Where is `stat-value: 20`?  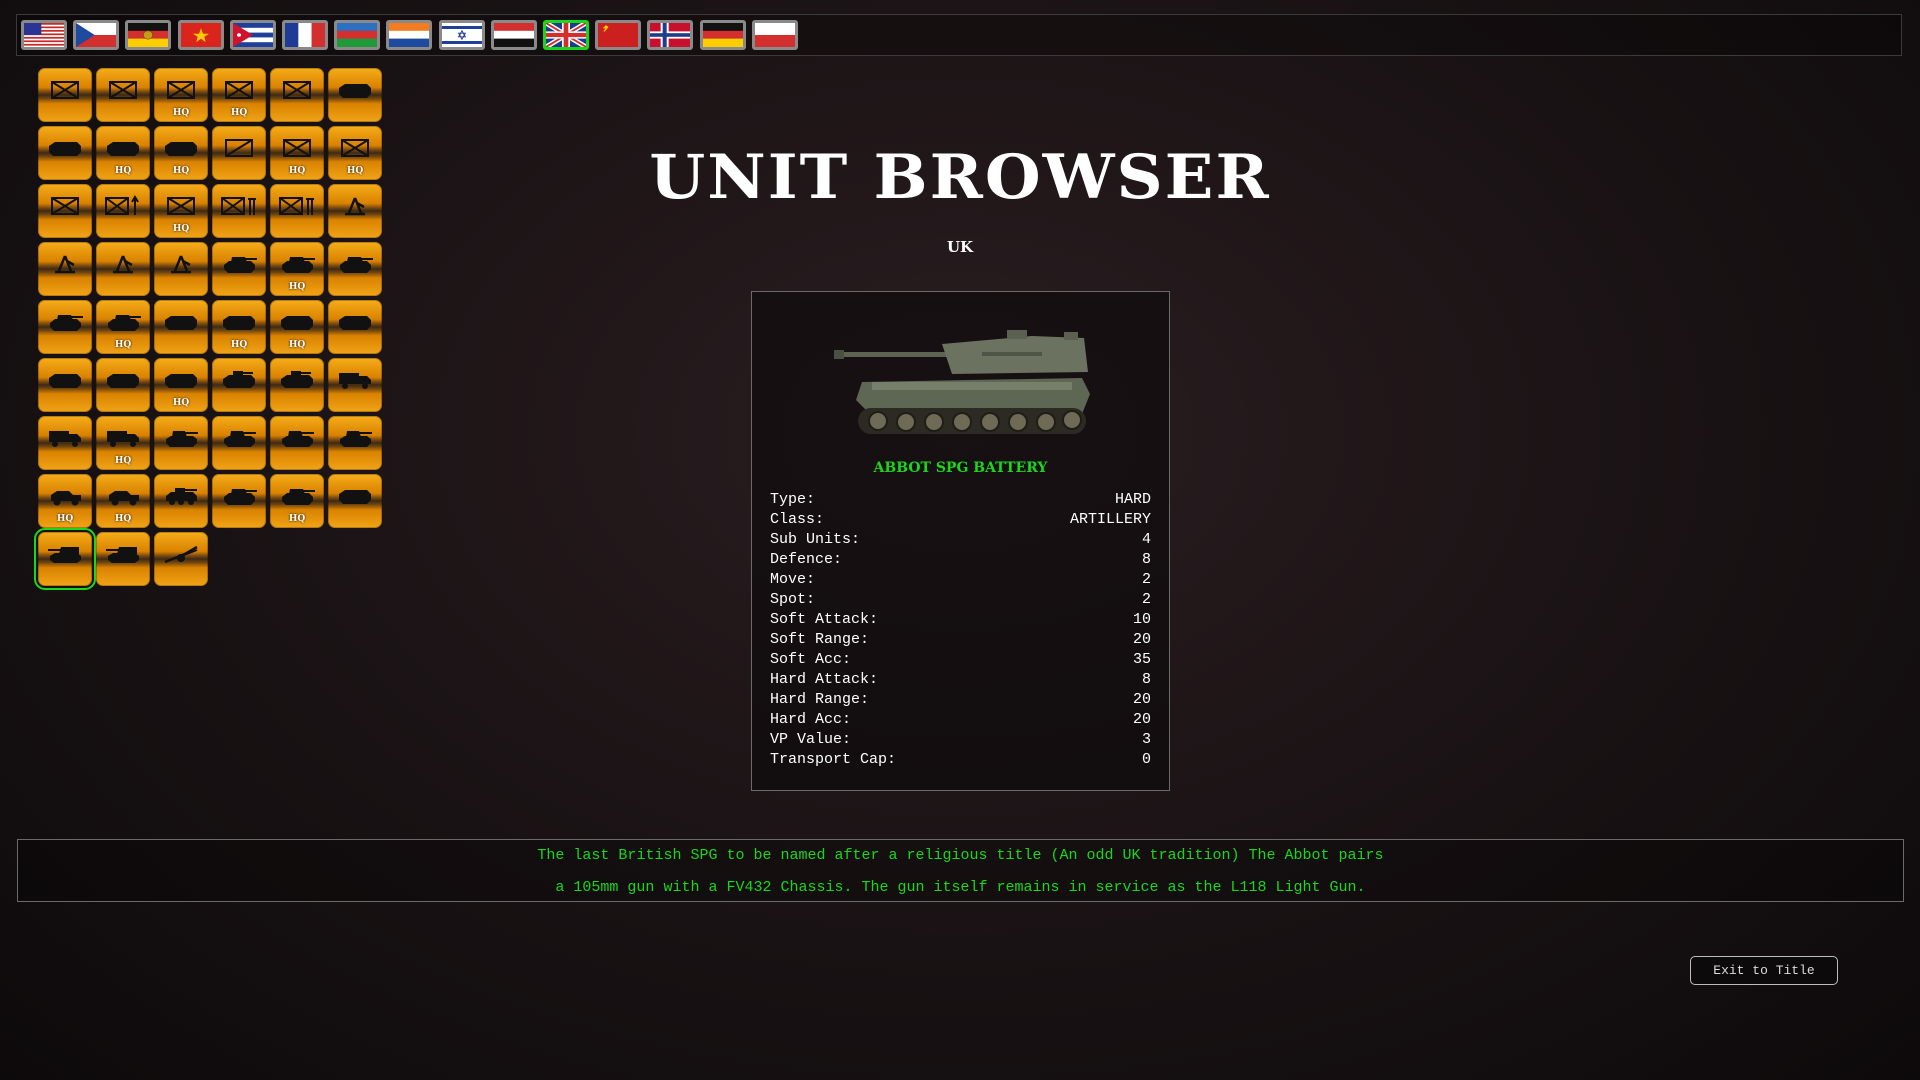
stat-value: 20 is located at coordinates (1141, 639).